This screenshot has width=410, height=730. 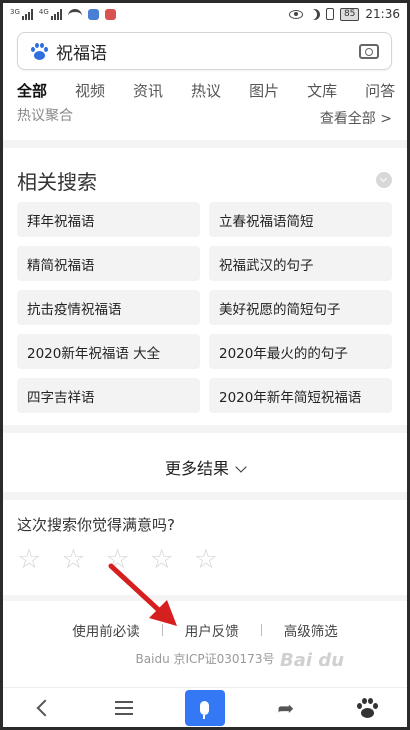 I want to click on baidu-home-button, so click(x=367, y=708).